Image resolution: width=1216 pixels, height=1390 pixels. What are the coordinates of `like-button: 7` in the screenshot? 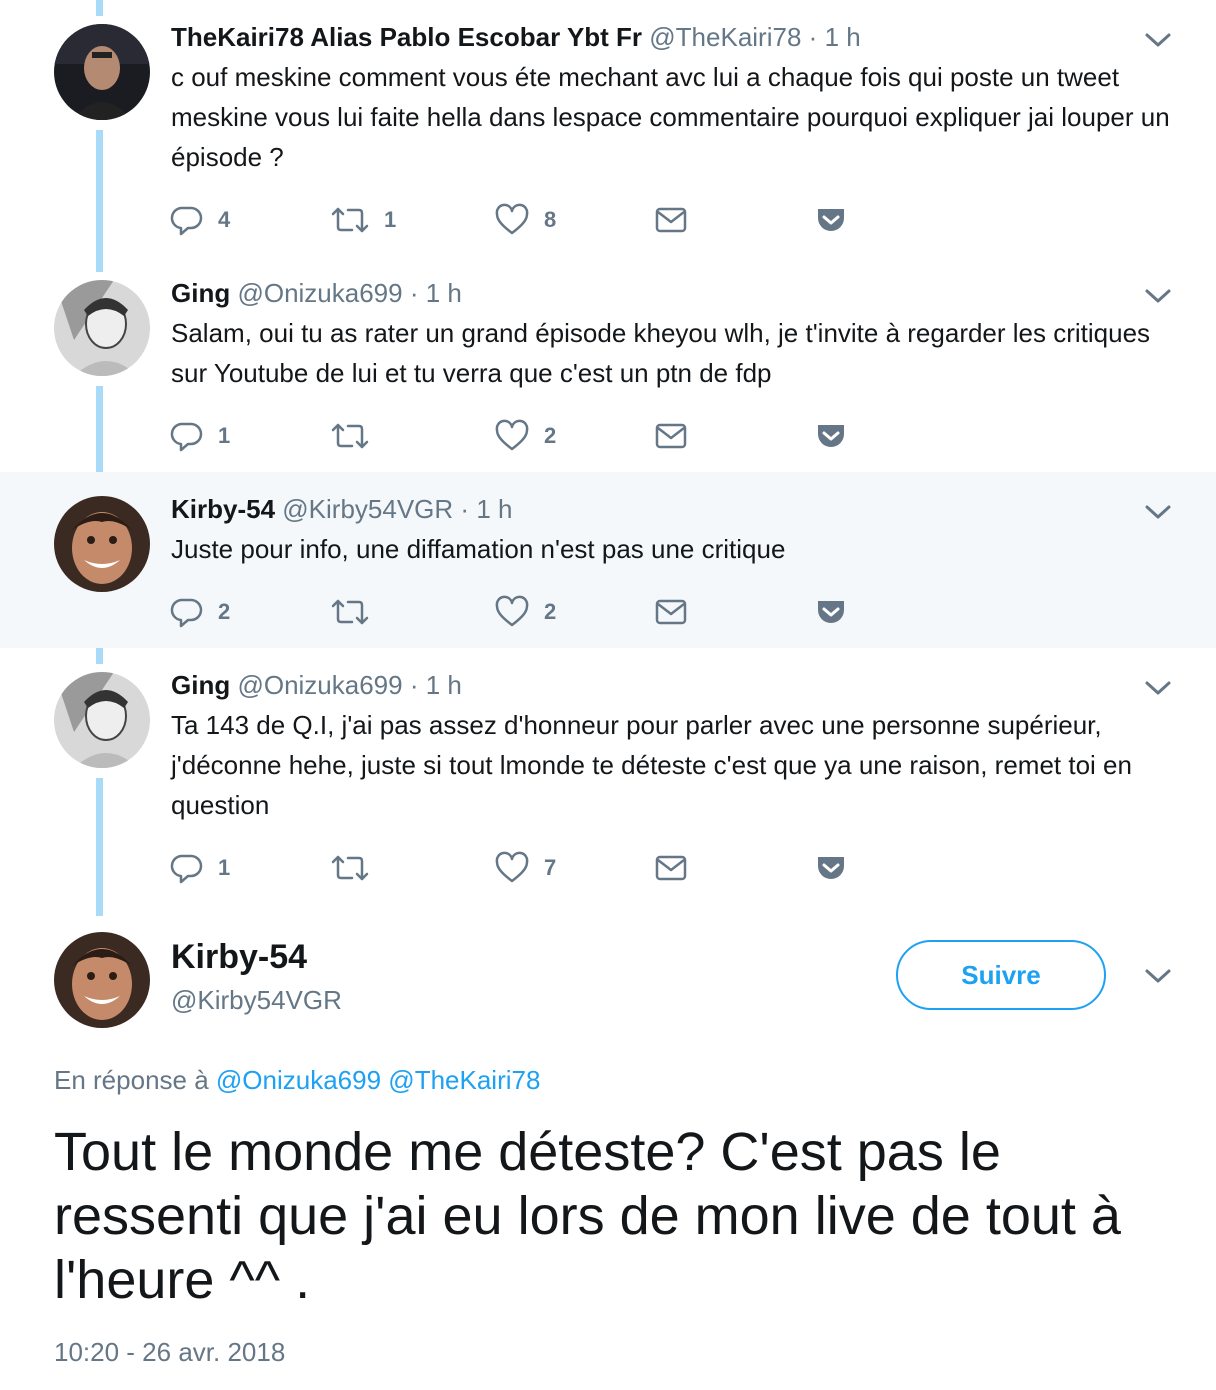 It's located at (525, 868).